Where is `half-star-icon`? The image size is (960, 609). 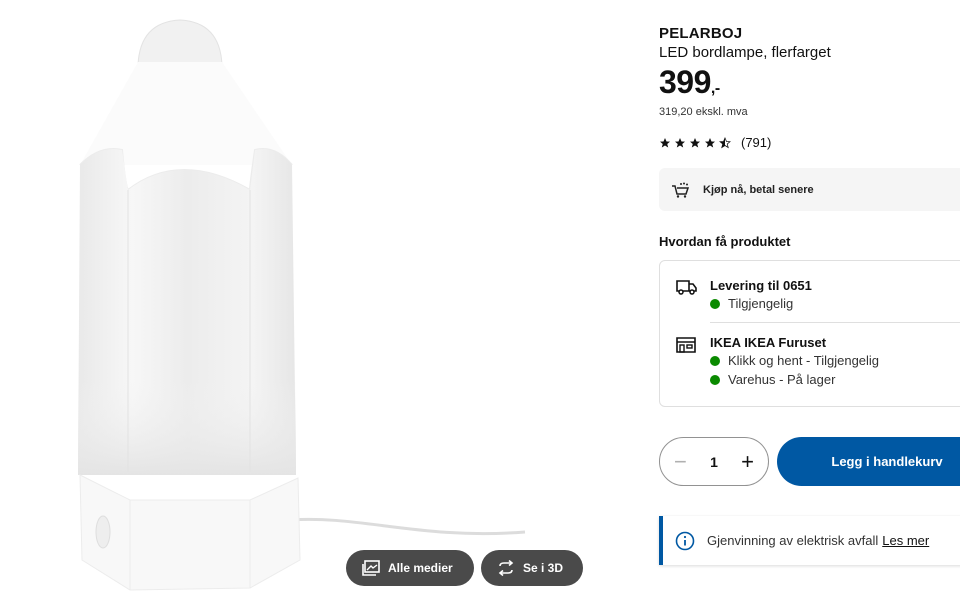
half-star-icon is located at coordinates (725, 142).